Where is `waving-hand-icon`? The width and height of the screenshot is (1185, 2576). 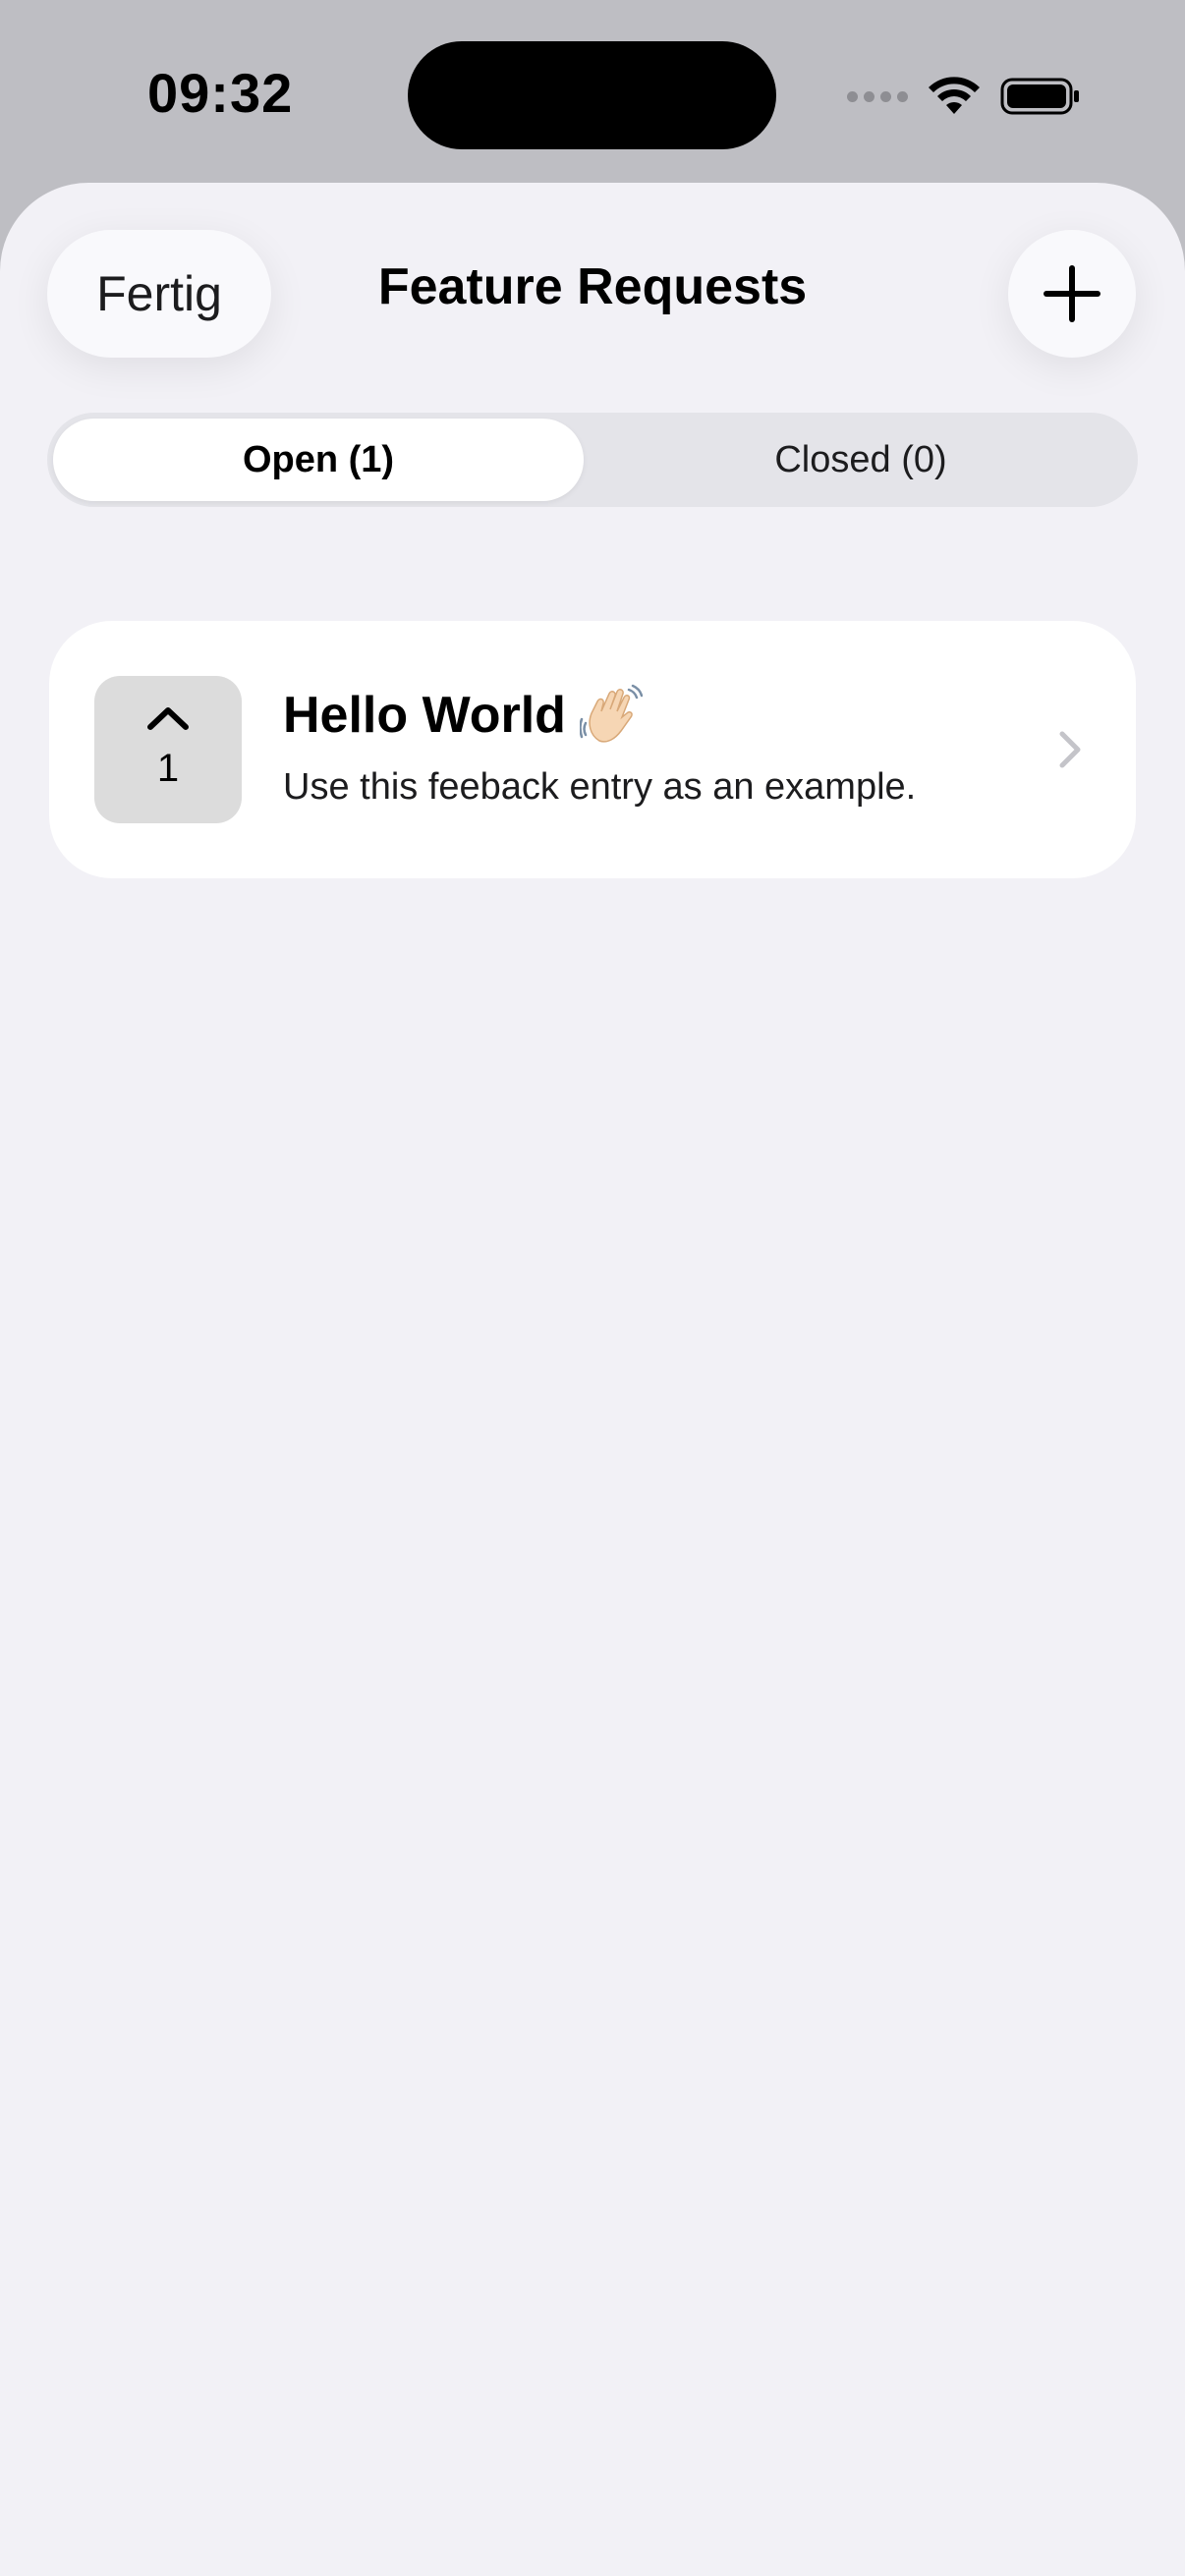 waving-hand-icon is located at coordinates (611, 713).